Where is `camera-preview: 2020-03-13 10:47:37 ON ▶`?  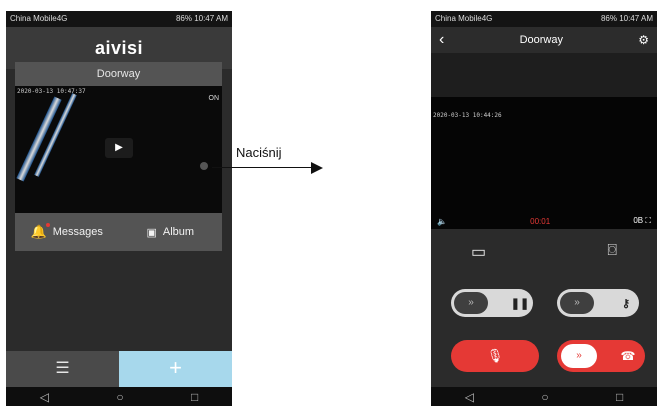 camera-preview: 2020-03-13 10:47:37 ON ▶ is located at coordinates (118, 149).